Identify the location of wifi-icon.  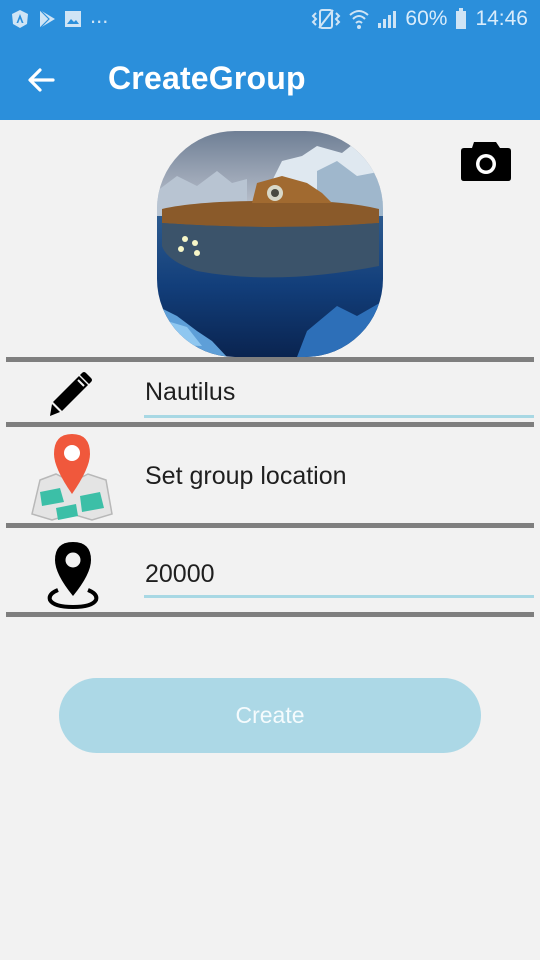
(359, 19).